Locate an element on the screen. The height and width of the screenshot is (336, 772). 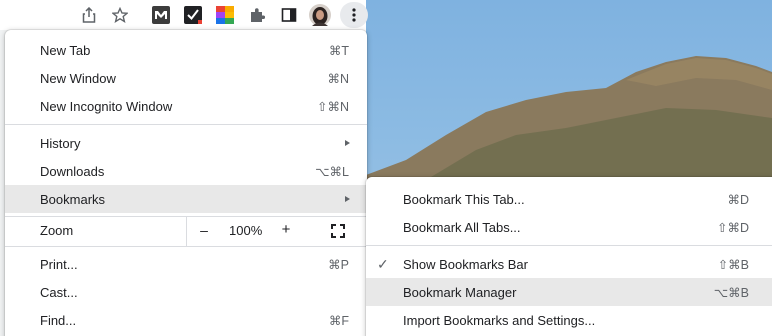
menu-item-shortcut: ⌘F is located at coordinates (338, 320).